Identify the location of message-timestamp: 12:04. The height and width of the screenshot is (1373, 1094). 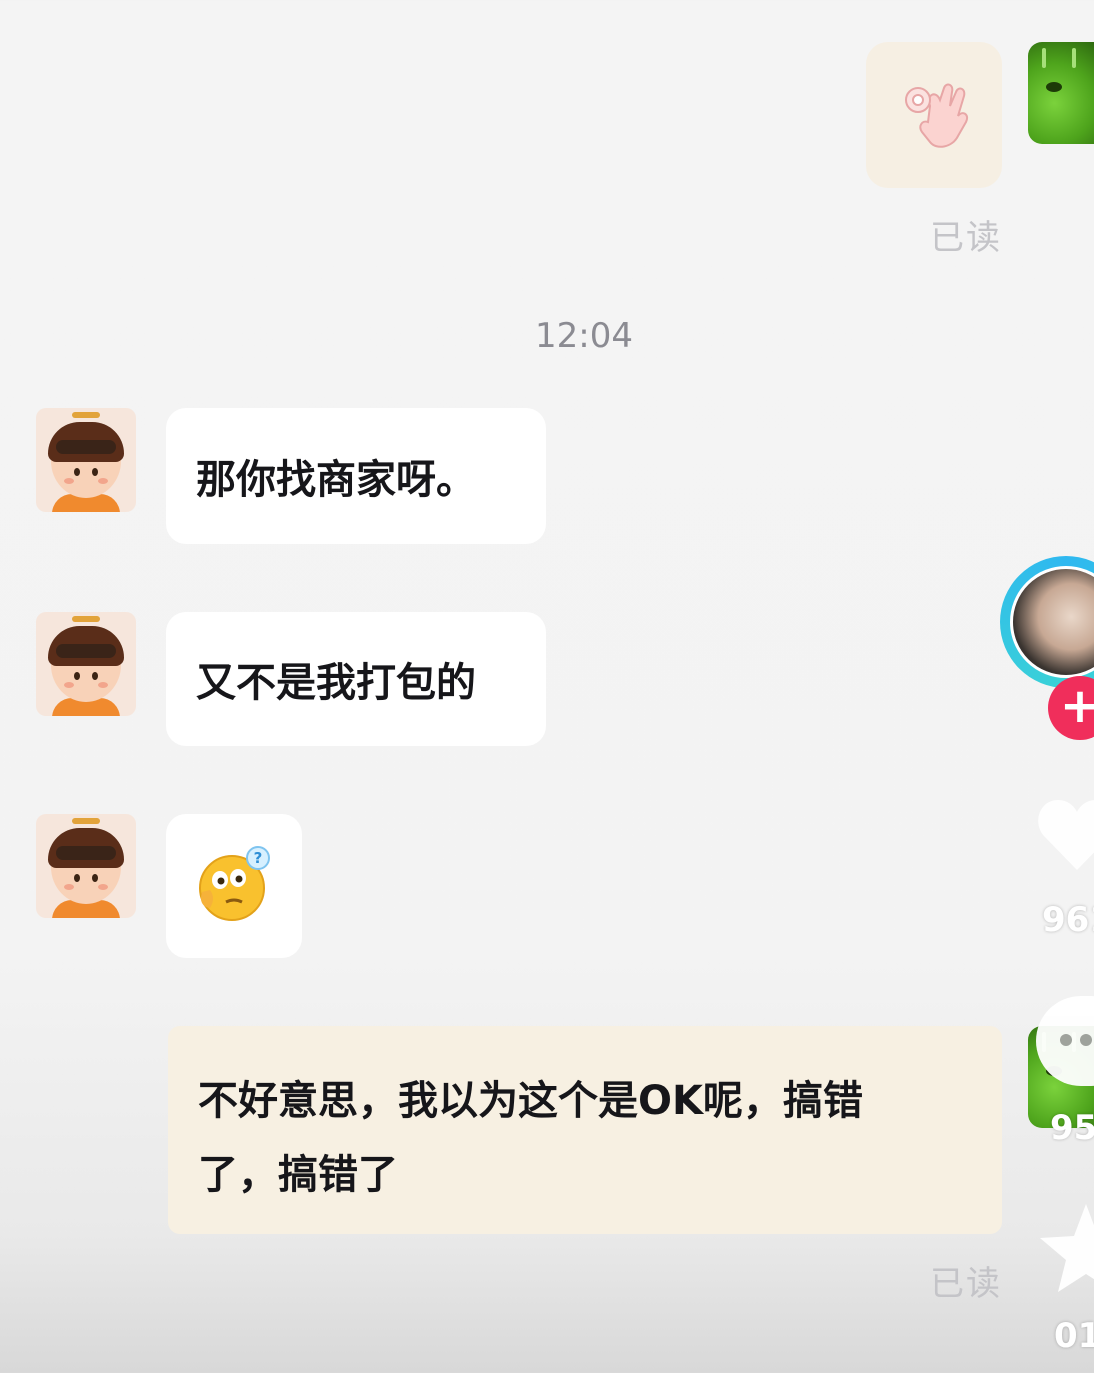
(584, 336).